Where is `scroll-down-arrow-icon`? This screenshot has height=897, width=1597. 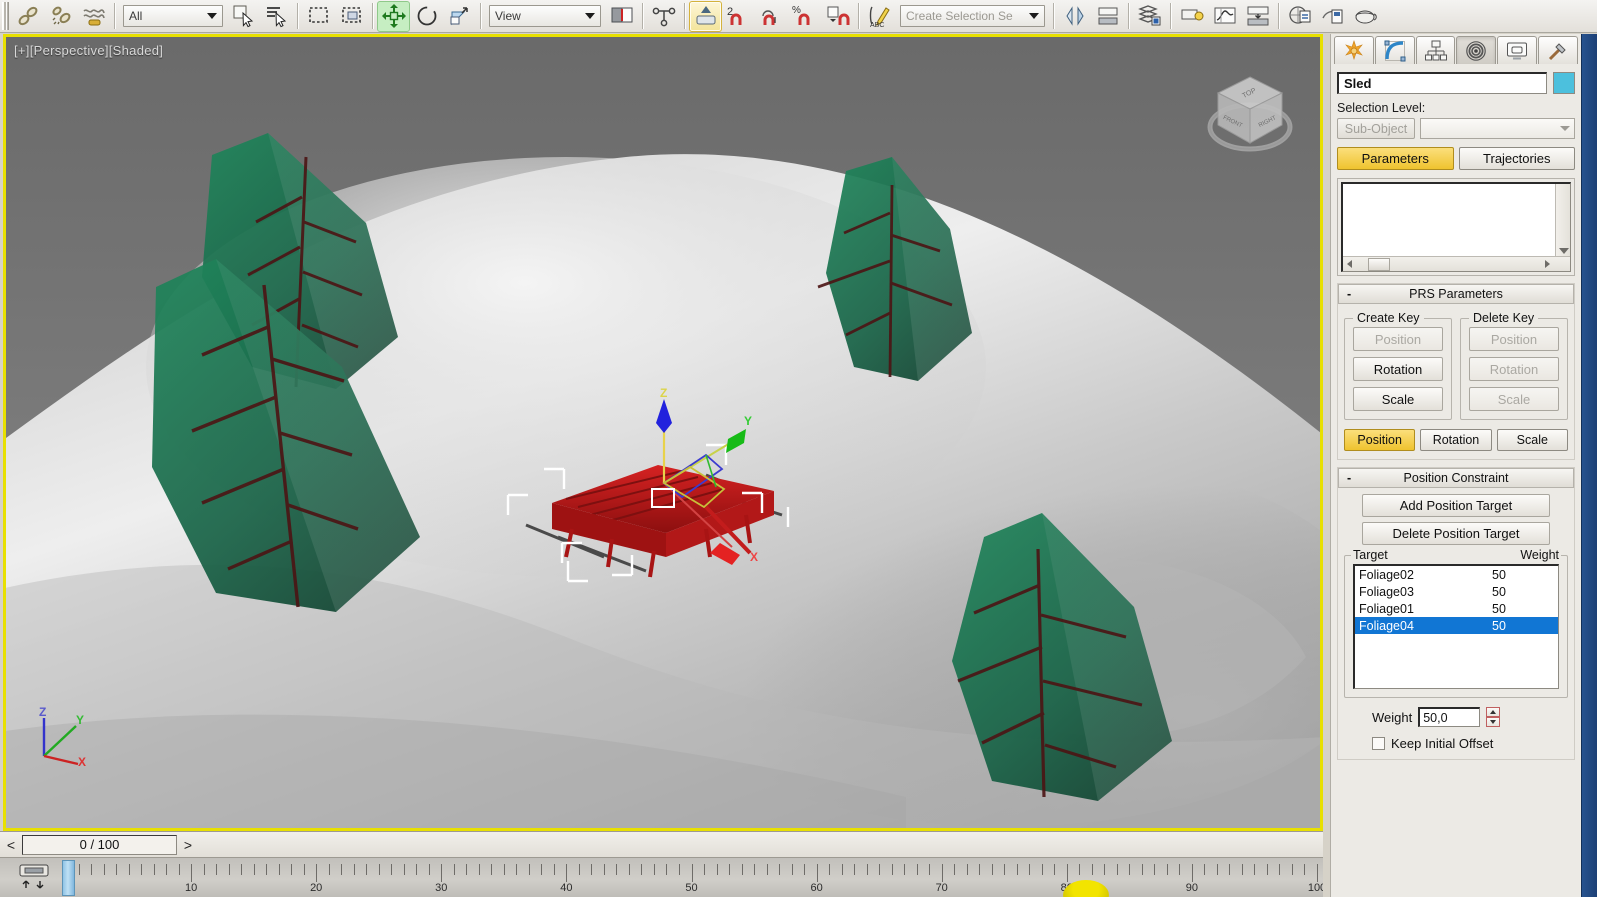
scroll-down-arrow-icon is located at coordinates (1564, 251).